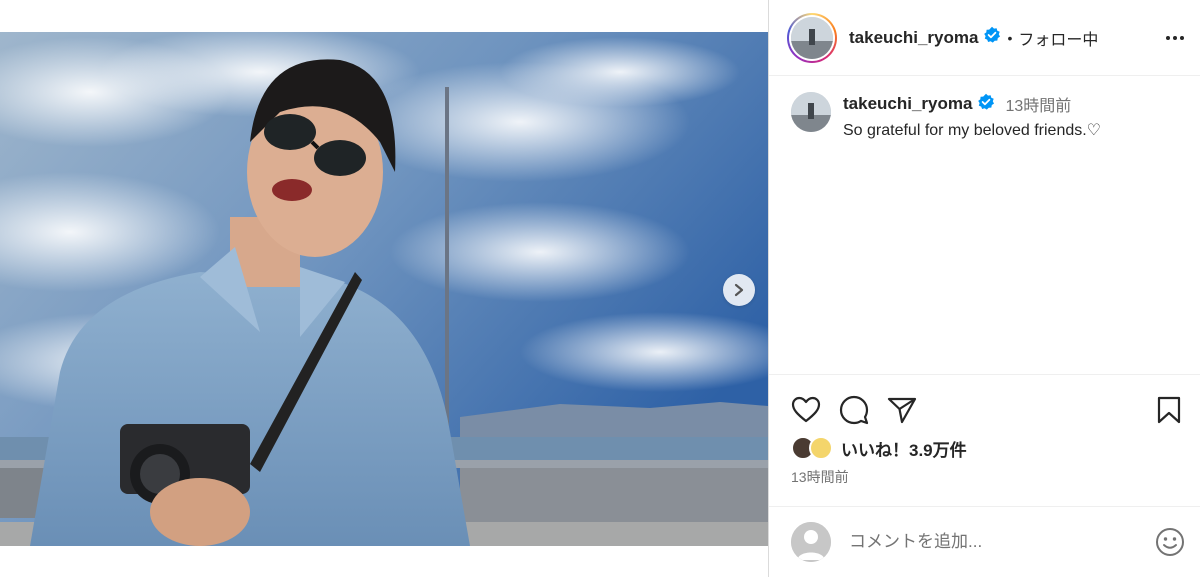 The height and width of the screenshot is (577, 1200). I want to click on caption-username: takeuchi_ryoma, so click(907, 104).